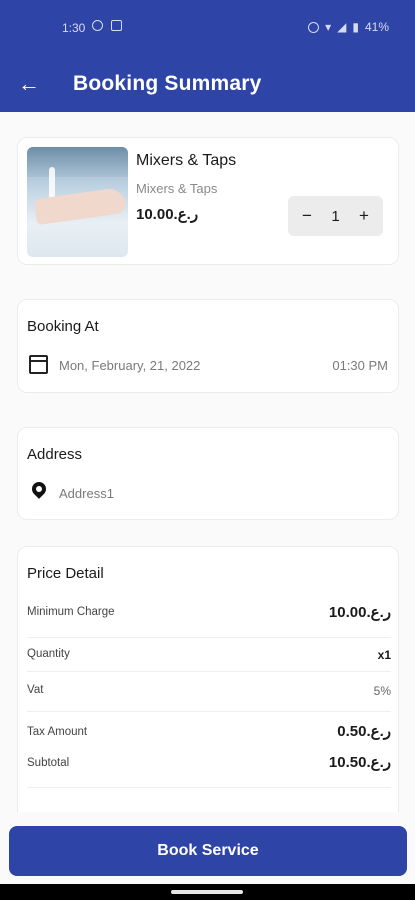 This screenshot has width=415, height=900. What do you see at coordinates (209, 768) in the screenshot?
I see `subtotal-row: Subtotal 10.50.ر.ع` at bounding box center [209, 768].